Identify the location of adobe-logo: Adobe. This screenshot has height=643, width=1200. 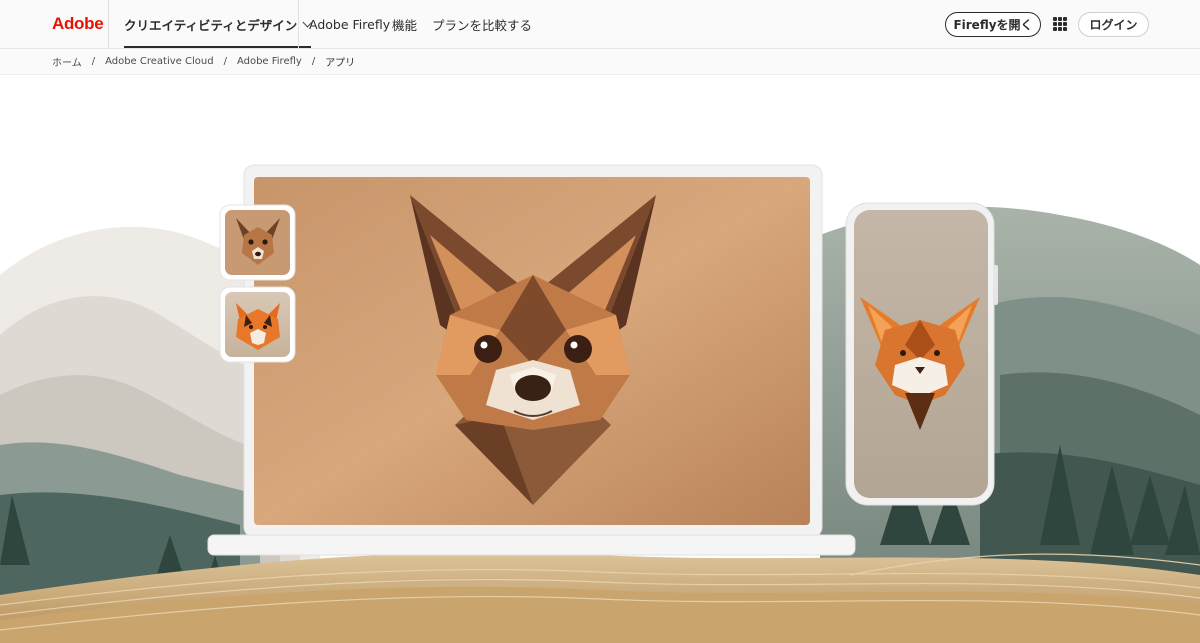
(78, 24).